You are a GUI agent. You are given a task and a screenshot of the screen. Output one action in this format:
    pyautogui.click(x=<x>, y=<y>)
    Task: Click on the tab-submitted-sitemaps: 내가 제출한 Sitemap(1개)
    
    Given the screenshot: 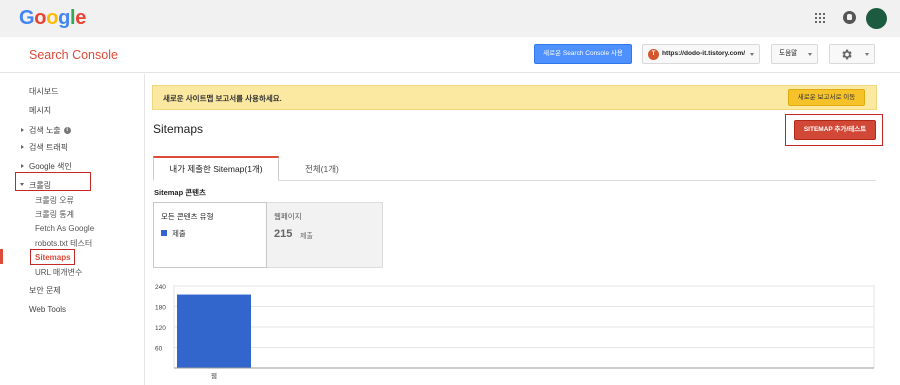 What is the action you would take?
    pyautogui.click(x=216, y=168)
    